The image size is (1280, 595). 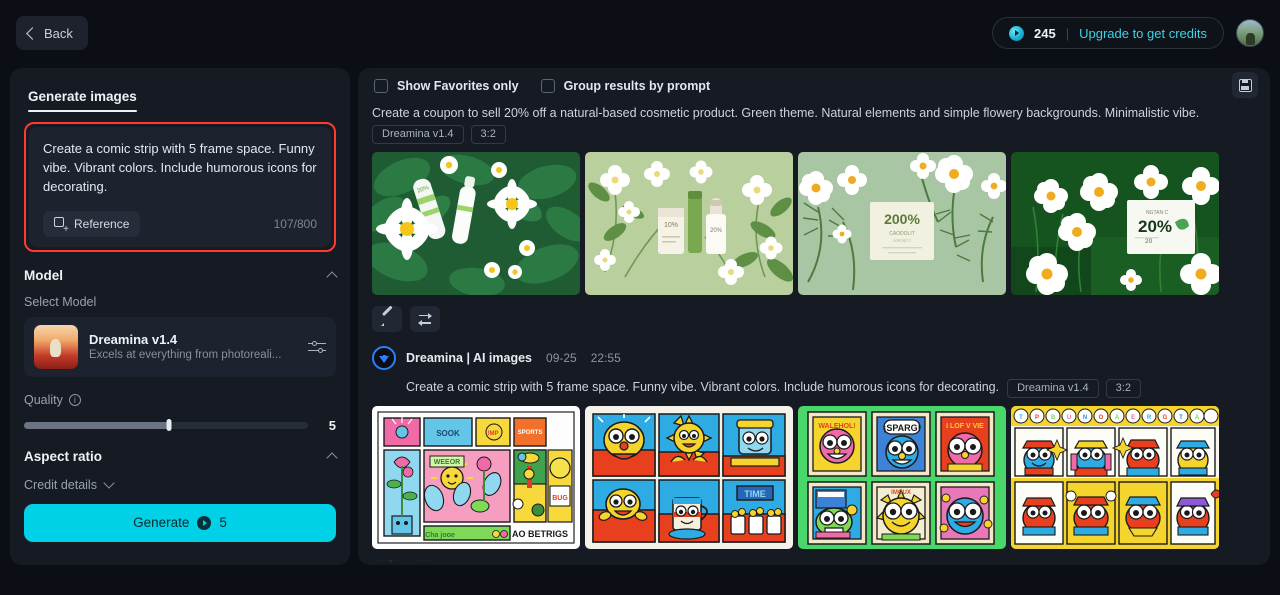 I want to click on prompt-footer: Reference 107/800, so click(x=180, y=223).